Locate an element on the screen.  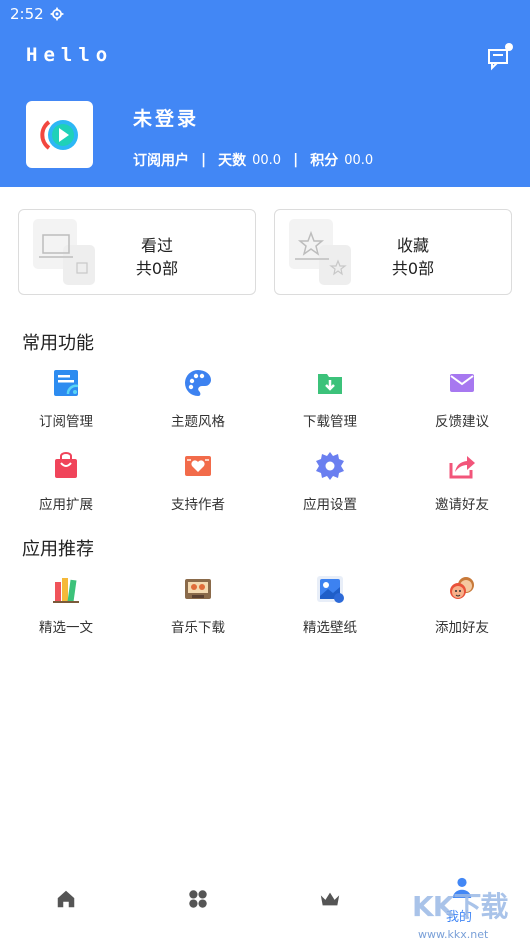
grid-item-subscription: 订阅管理 is located at coordinates (66, 399).